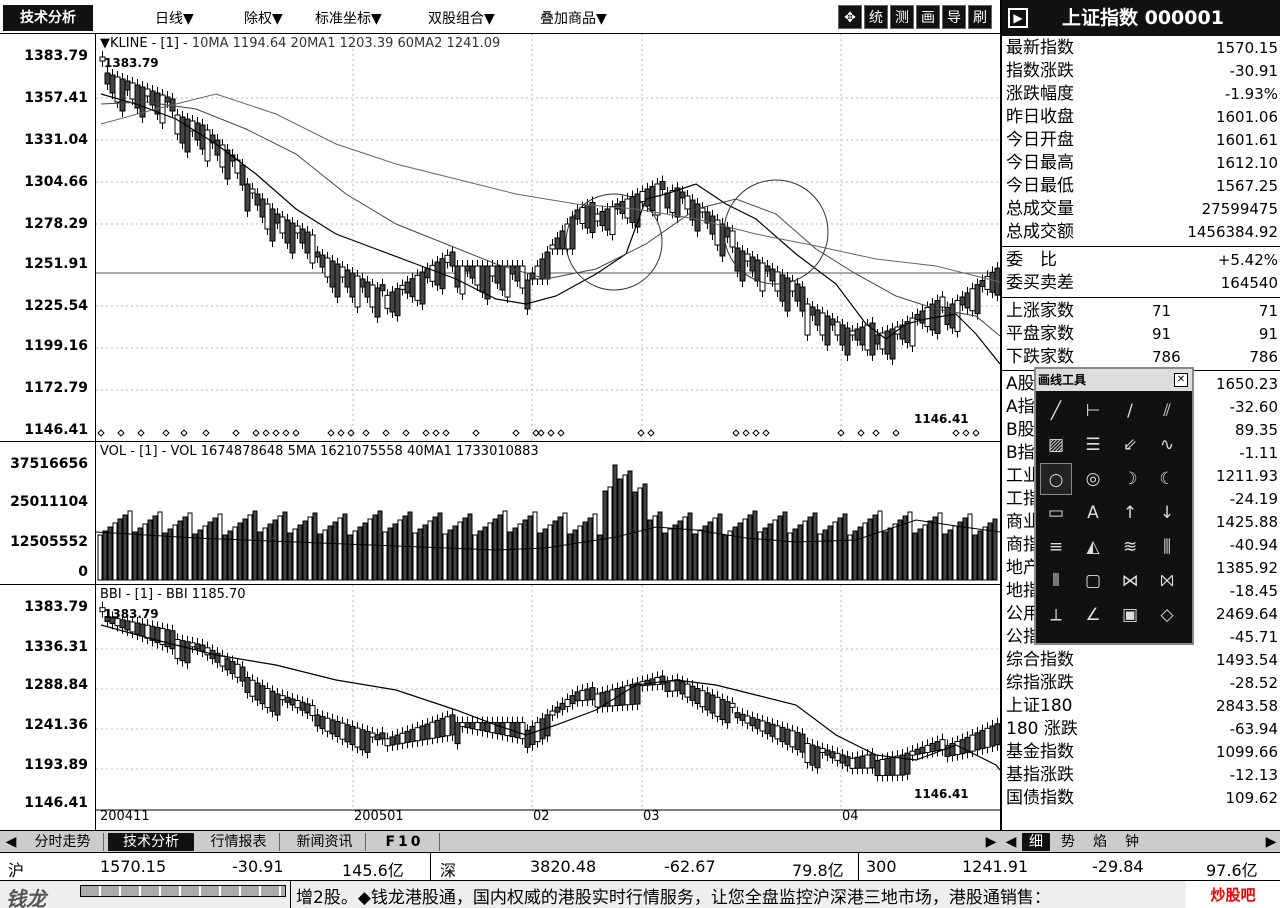  I want to click on info-key: 委 比, so click(1031, 260).